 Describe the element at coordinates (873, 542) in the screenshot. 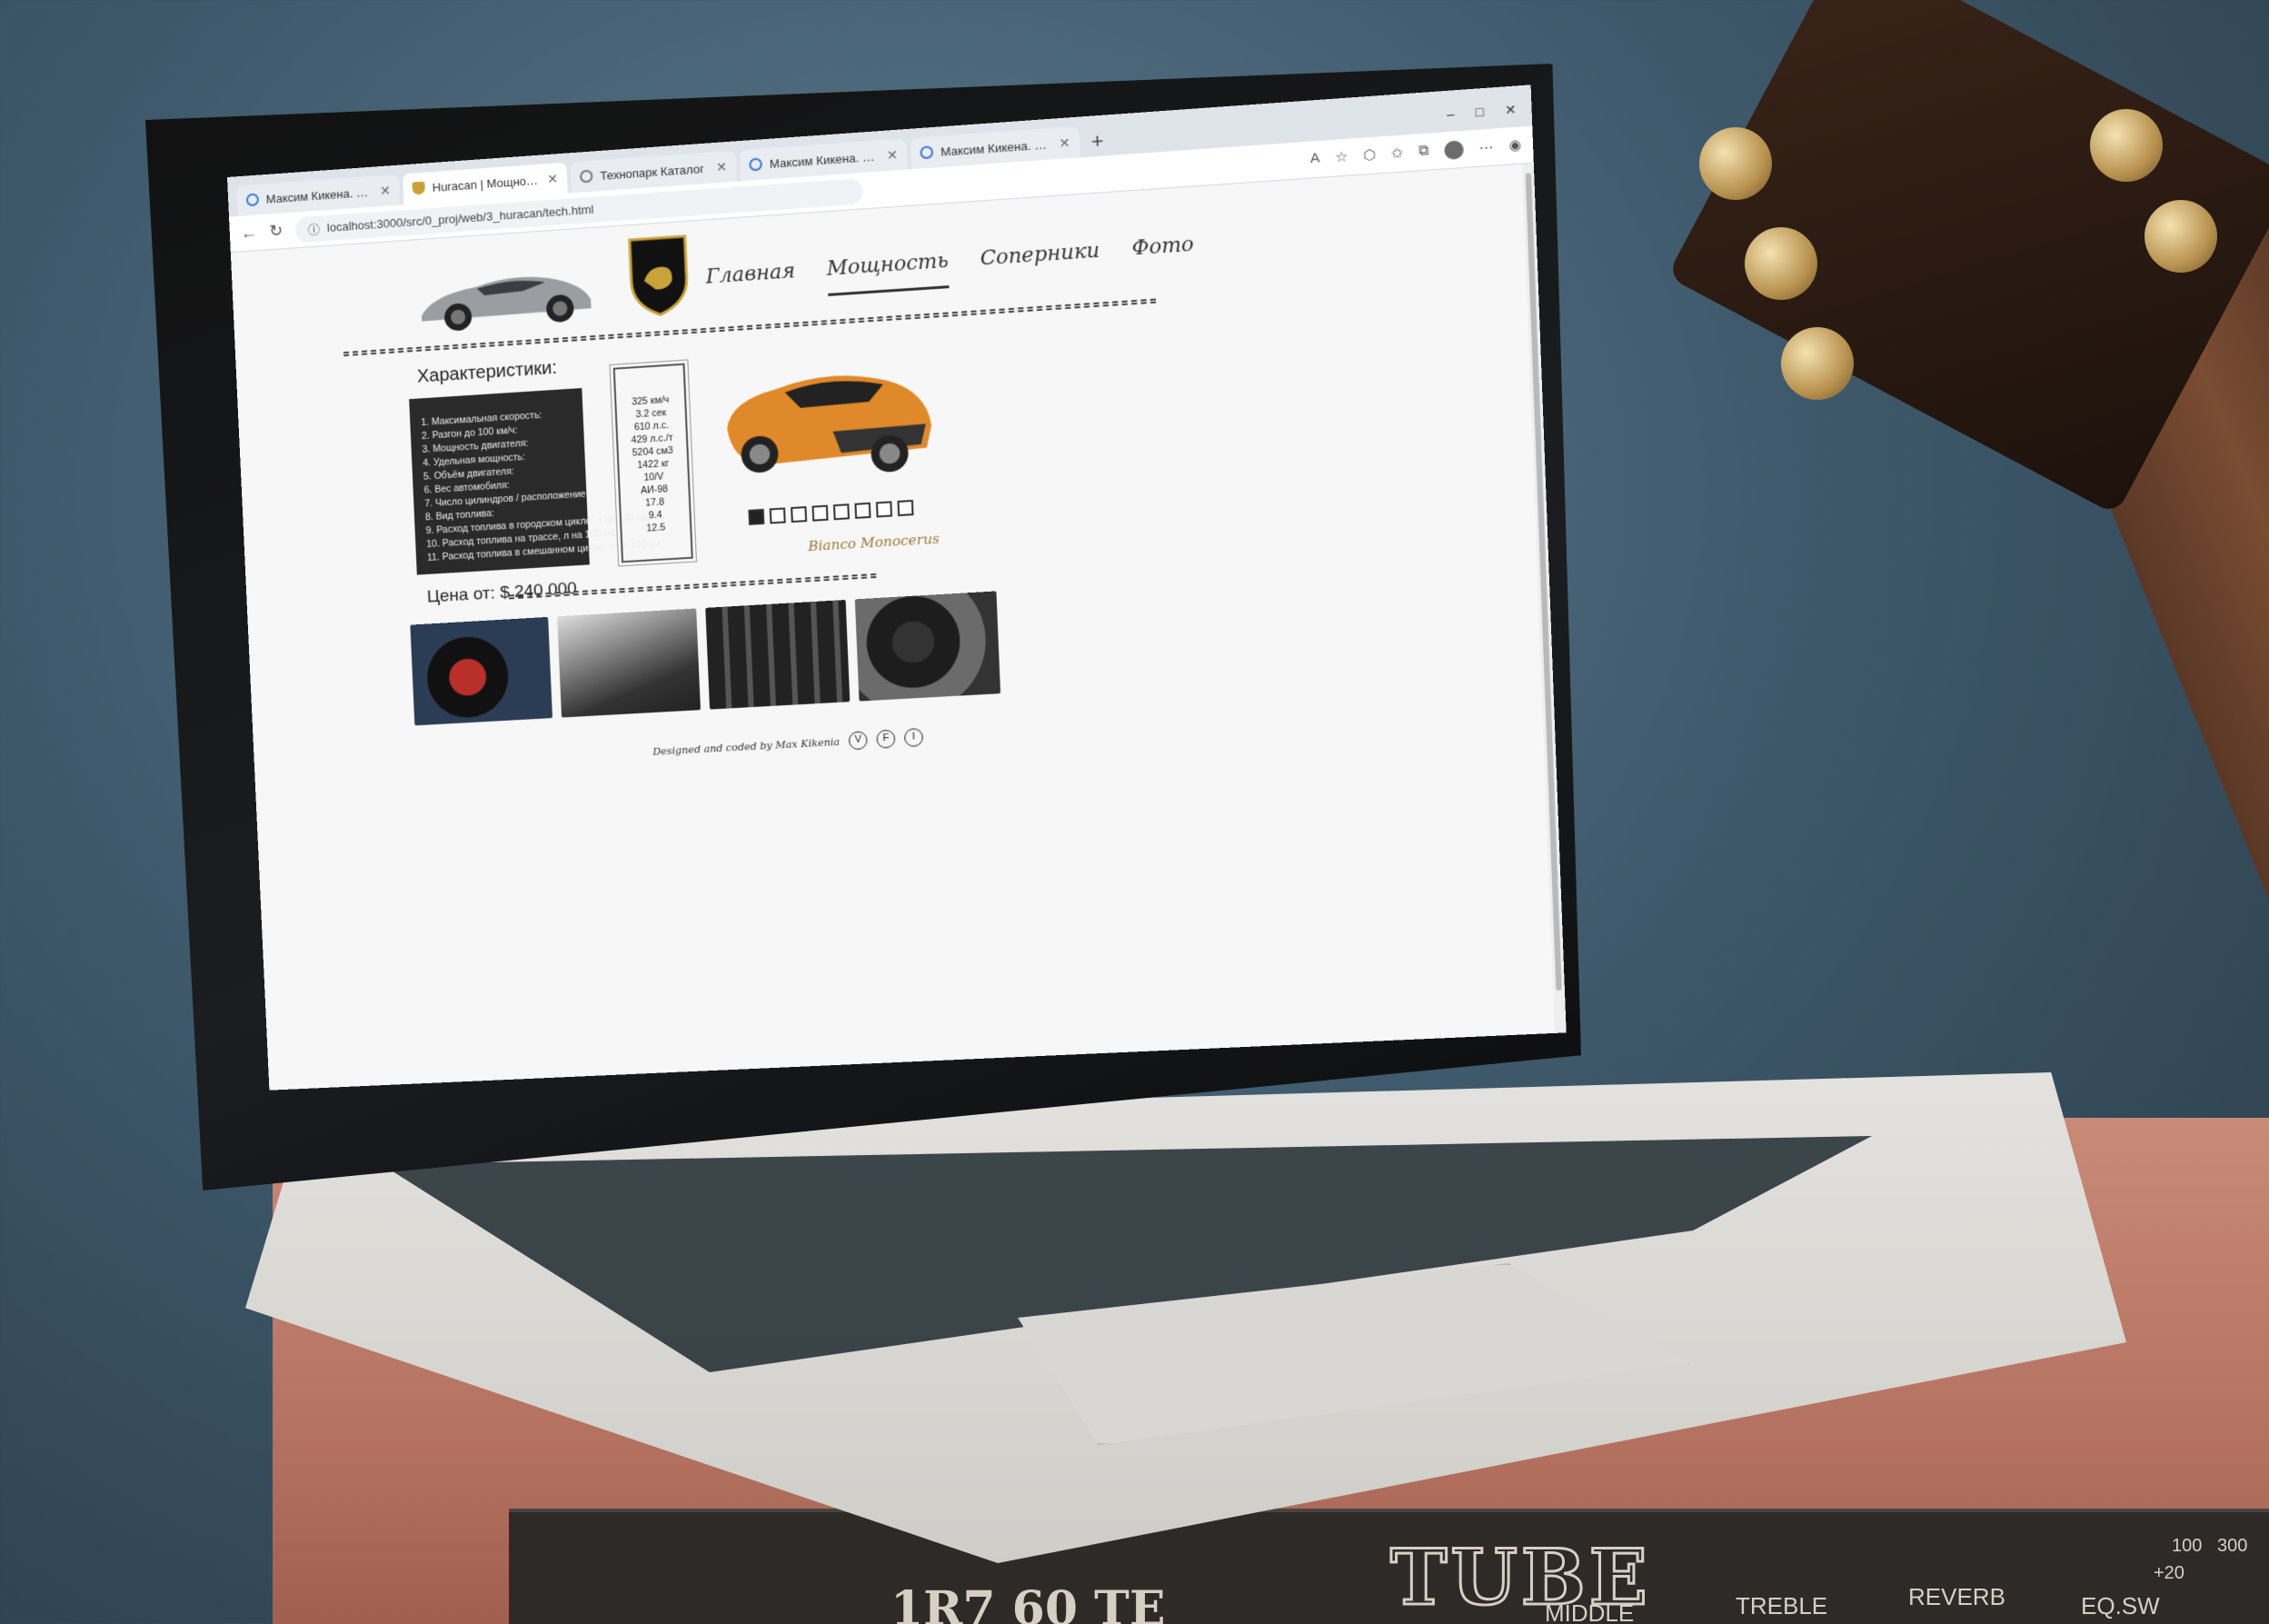

I see `color-name: Bianco Monocerus` at that location.